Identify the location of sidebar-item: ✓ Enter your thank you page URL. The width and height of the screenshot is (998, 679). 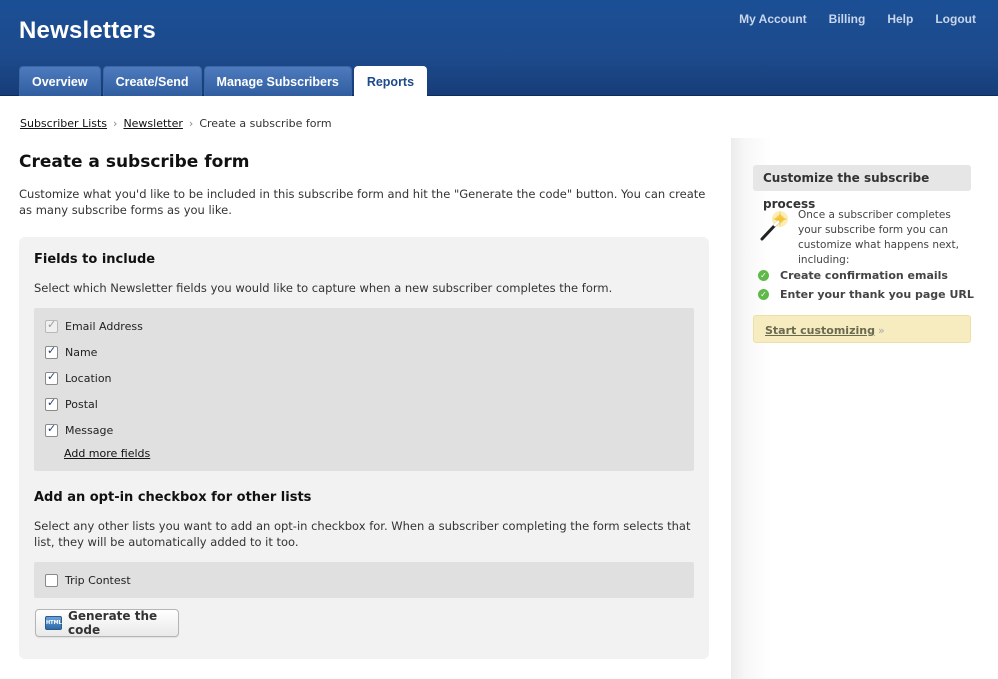
(866, 294).